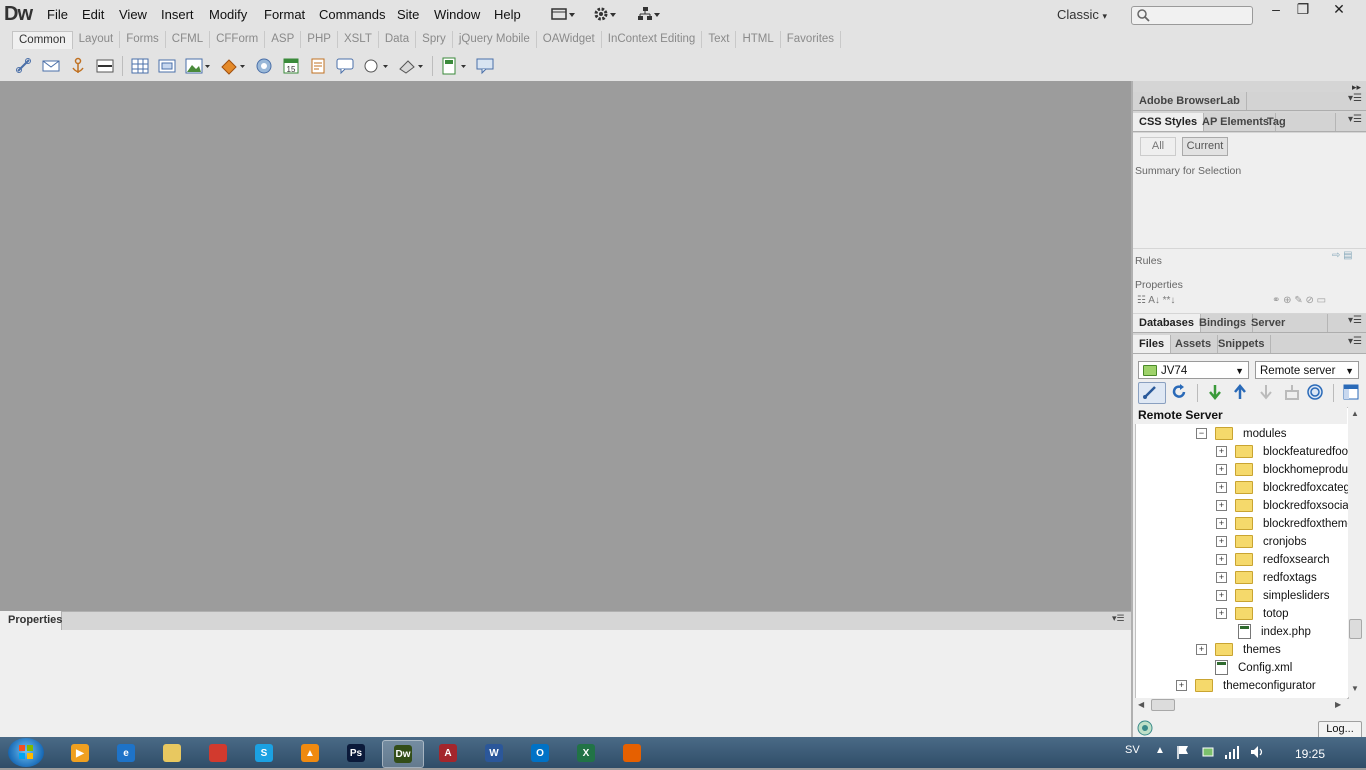  Describe the element at coordinates (1242, 344) in the screenshot. I see `tab-snippets: Snippets` at that location.